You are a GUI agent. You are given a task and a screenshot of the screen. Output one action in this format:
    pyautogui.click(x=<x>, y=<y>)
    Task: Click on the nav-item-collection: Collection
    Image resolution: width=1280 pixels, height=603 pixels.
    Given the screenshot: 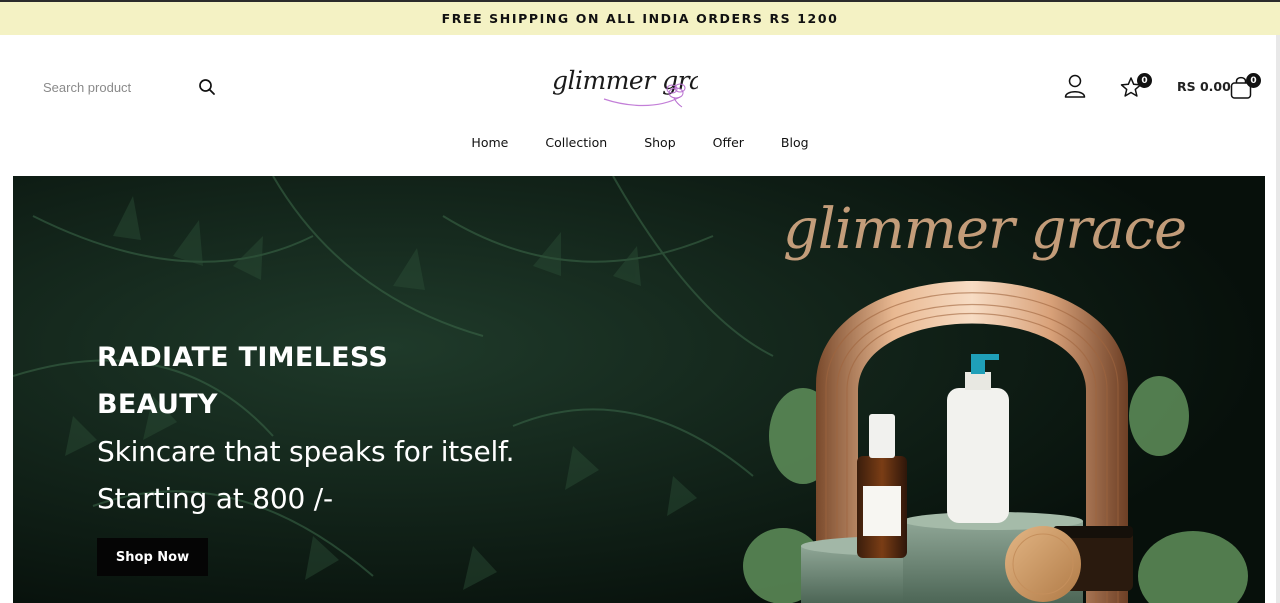 What is the action you would take?
    pyautogui.click(x=576, y=143)
    